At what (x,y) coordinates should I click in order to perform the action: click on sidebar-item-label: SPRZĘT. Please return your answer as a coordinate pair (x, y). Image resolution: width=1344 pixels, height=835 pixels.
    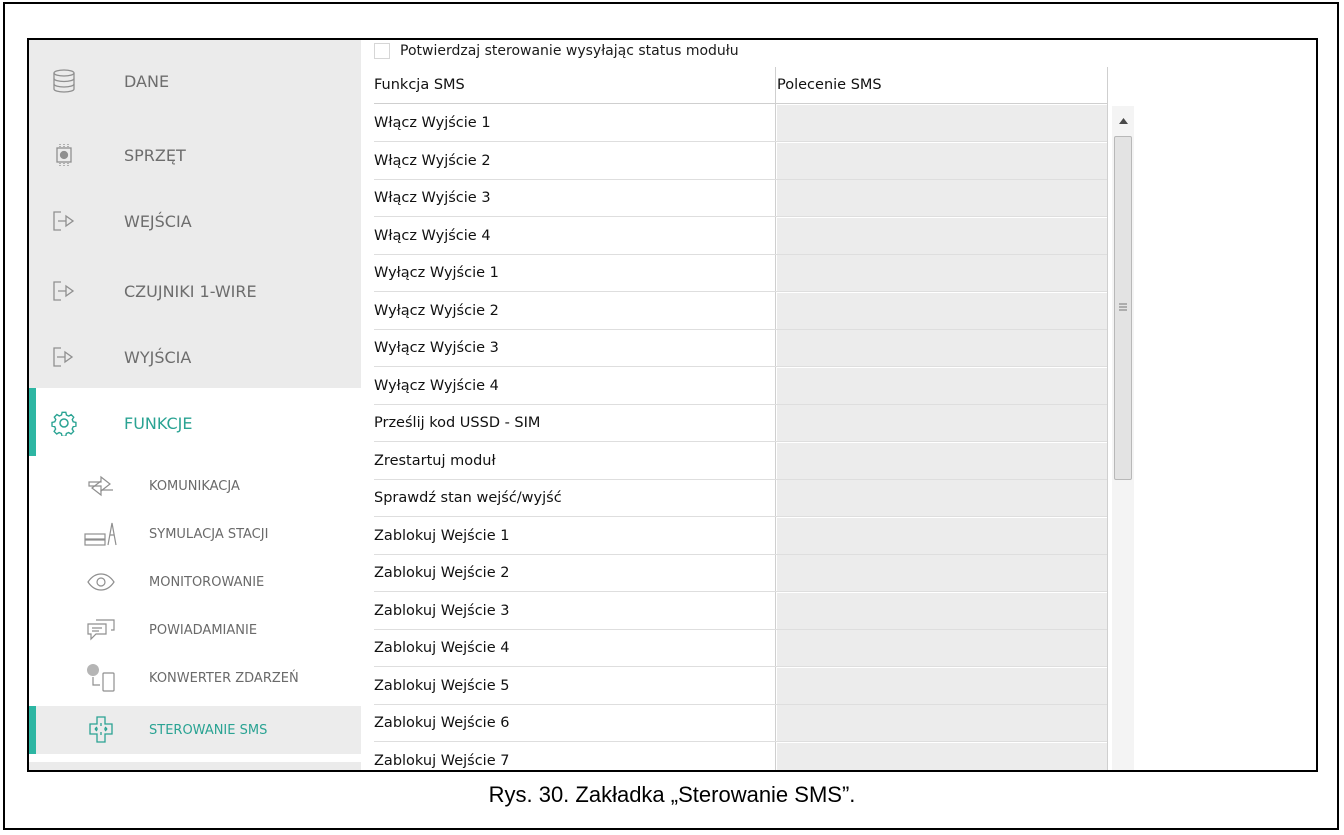
    Looking at the image, I should click on (155, 155).